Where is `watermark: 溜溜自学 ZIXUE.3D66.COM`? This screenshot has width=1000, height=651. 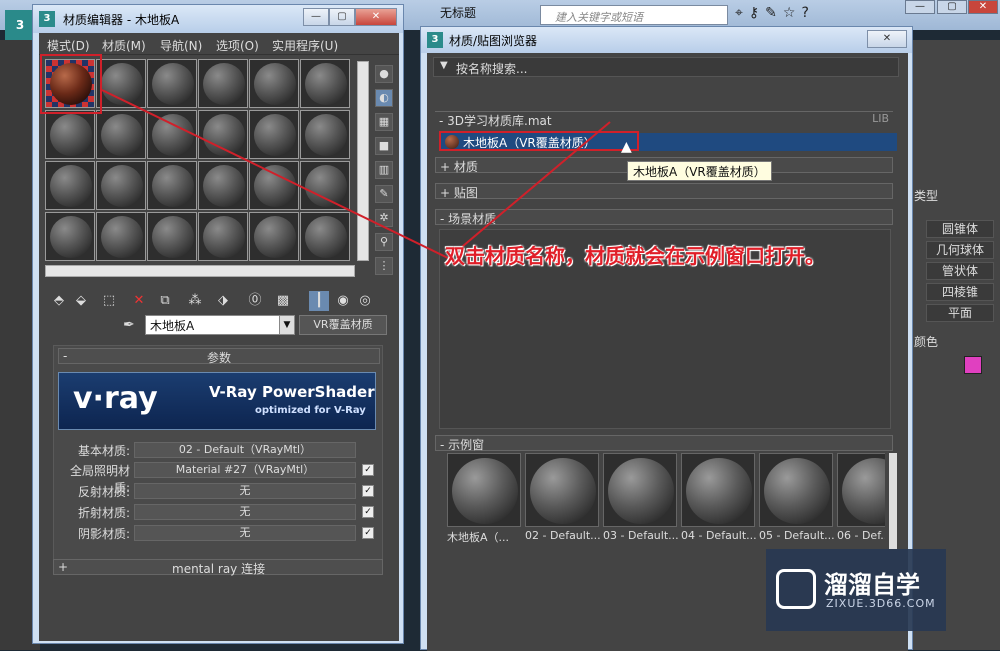 watermark: 溜溜自学 ZIXUE.3D66.COM is located at coordinates (856, 590).